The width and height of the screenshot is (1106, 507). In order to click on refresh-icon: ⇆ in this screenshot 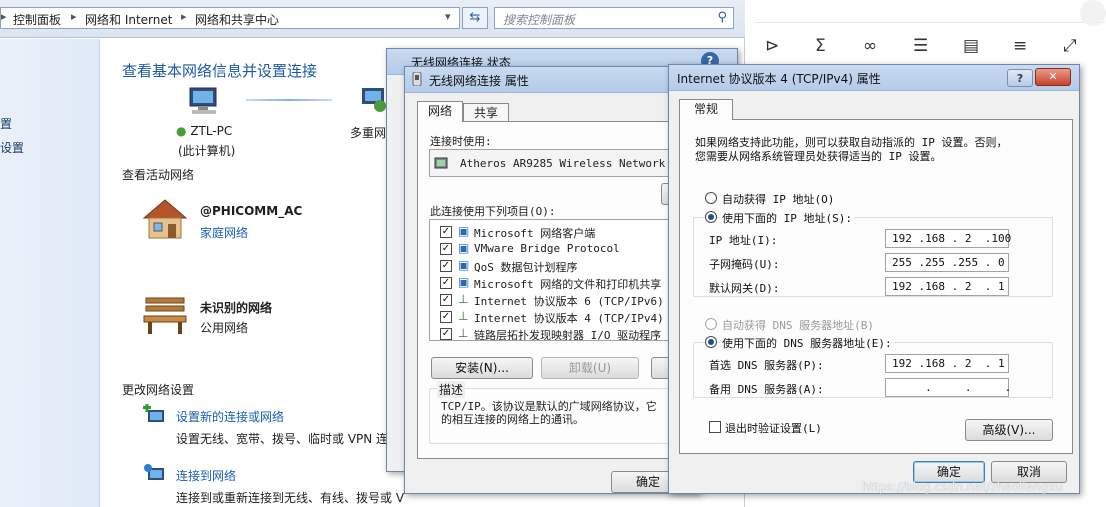, I will do `click(475, 17)`.